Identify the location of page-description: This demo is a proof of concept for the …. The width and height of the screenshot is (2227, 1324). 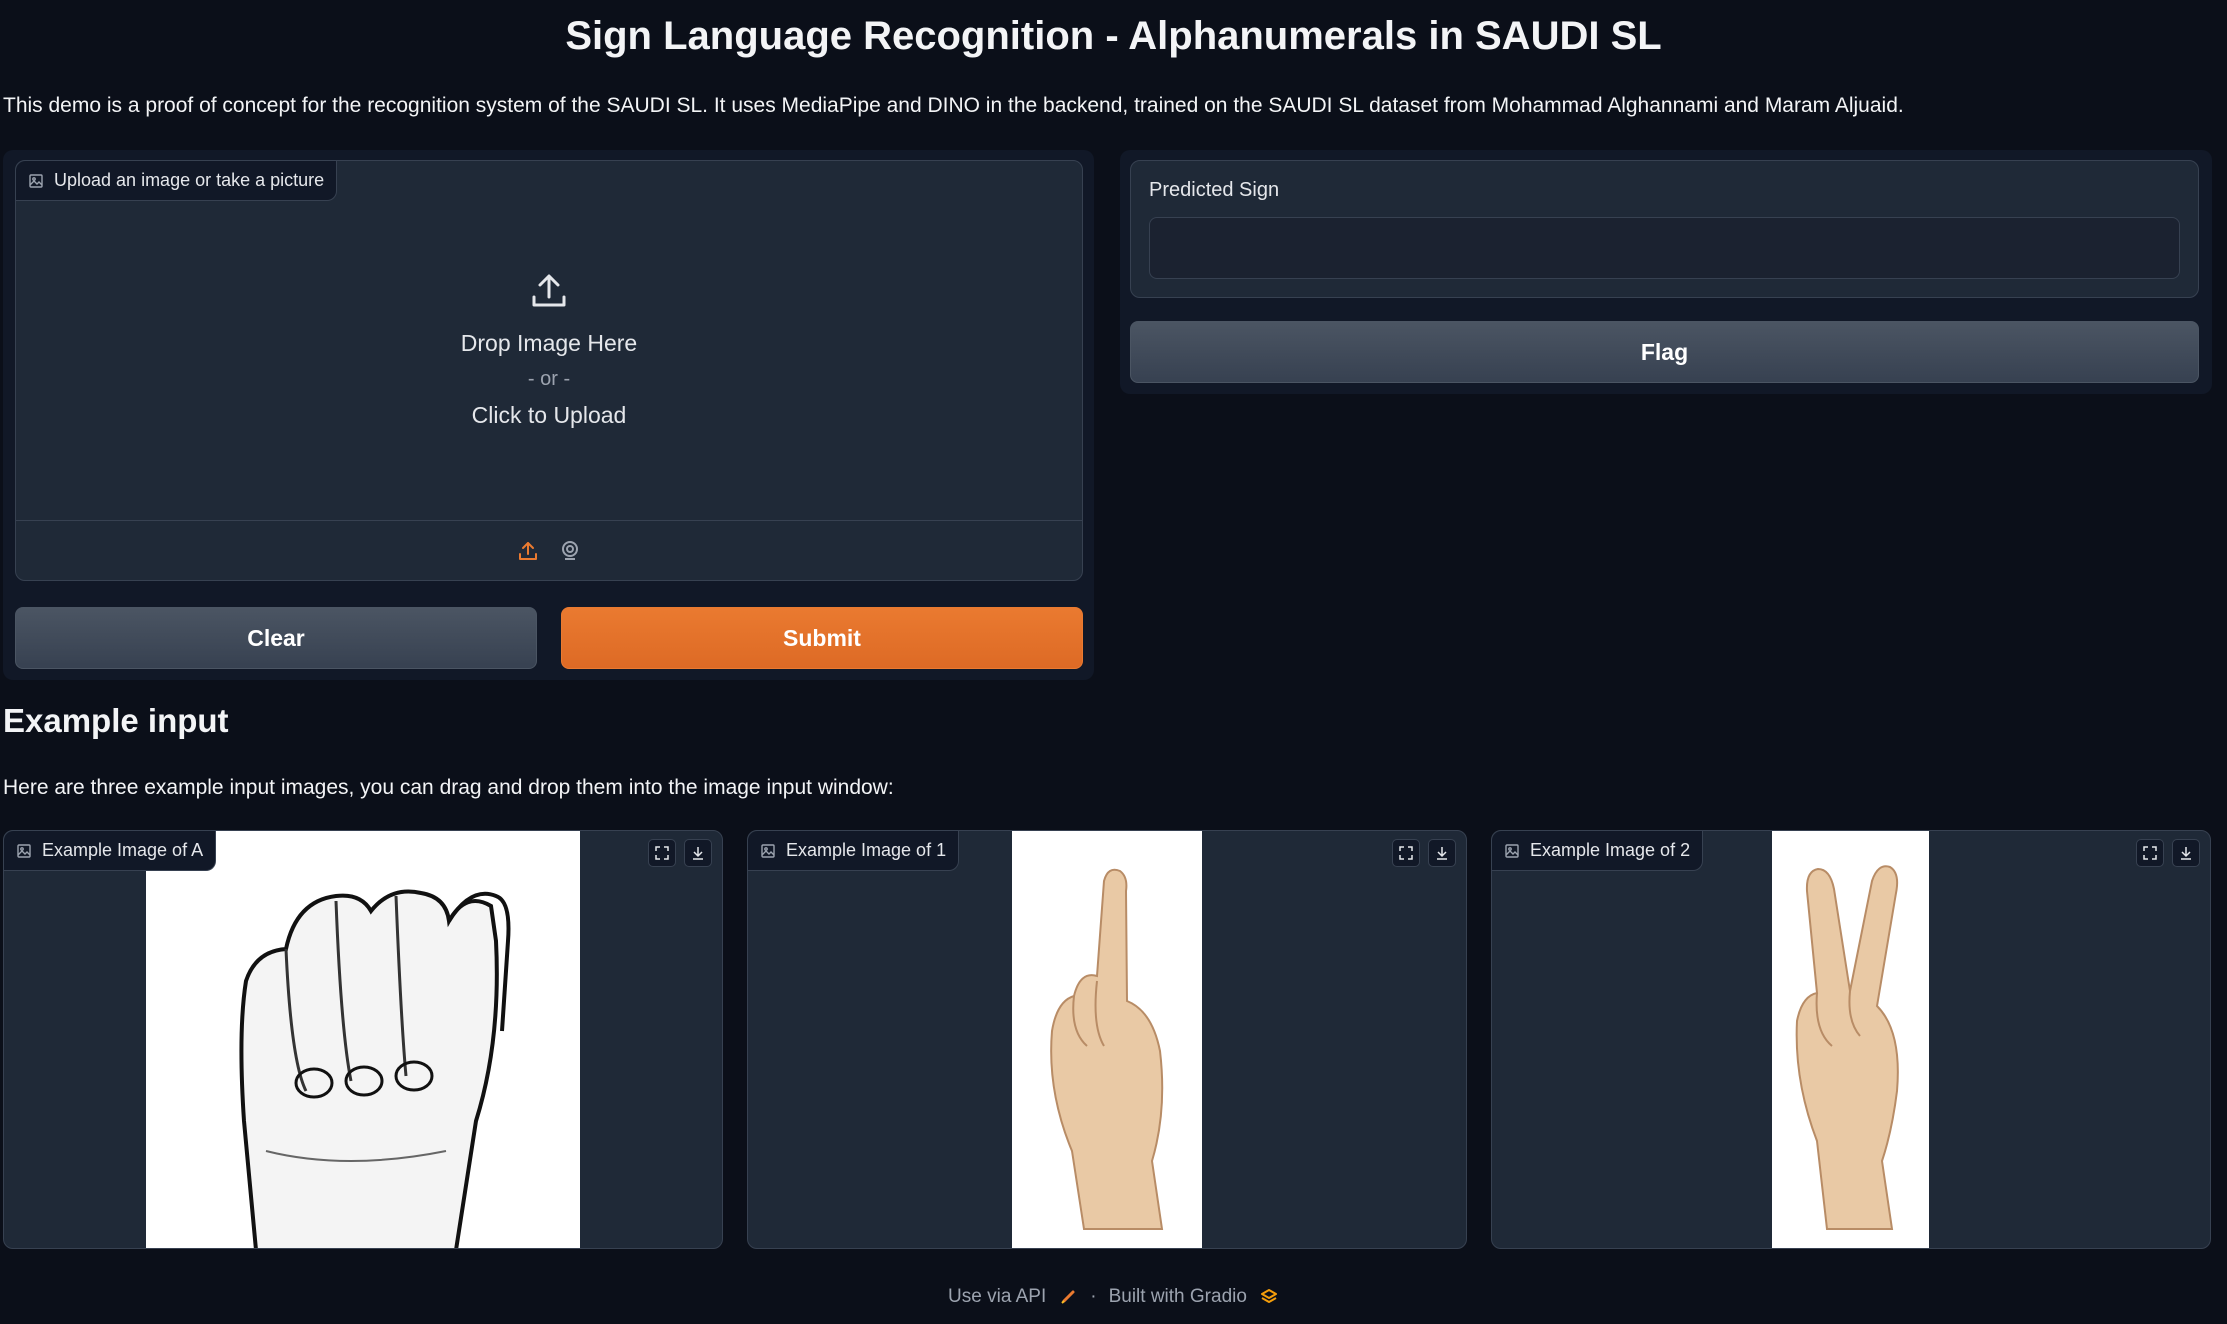
(953, 105).